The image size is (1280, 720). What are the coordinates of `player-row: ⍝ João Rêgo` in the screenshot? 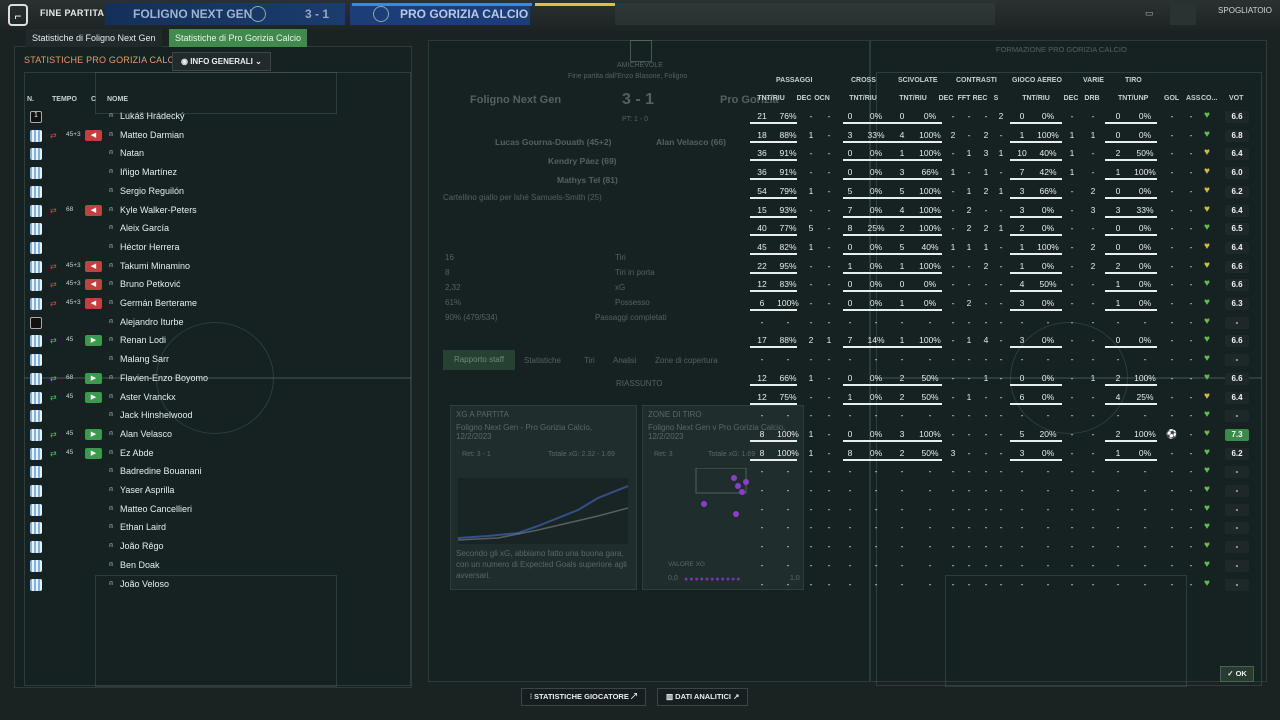 It's located at (219, 547).